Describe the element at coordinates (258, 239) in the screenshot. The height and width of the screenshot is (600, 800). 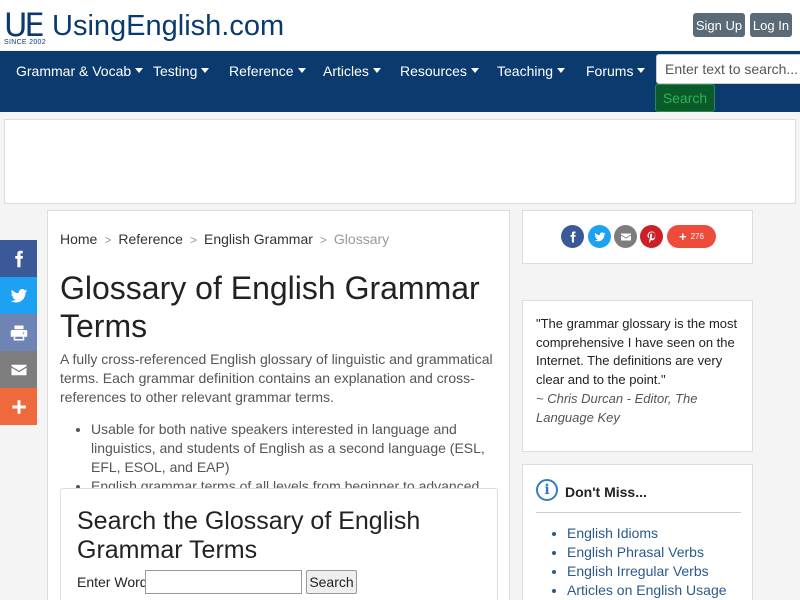
I see `breadcrumb-english-grammar: English Grammar` at that location.